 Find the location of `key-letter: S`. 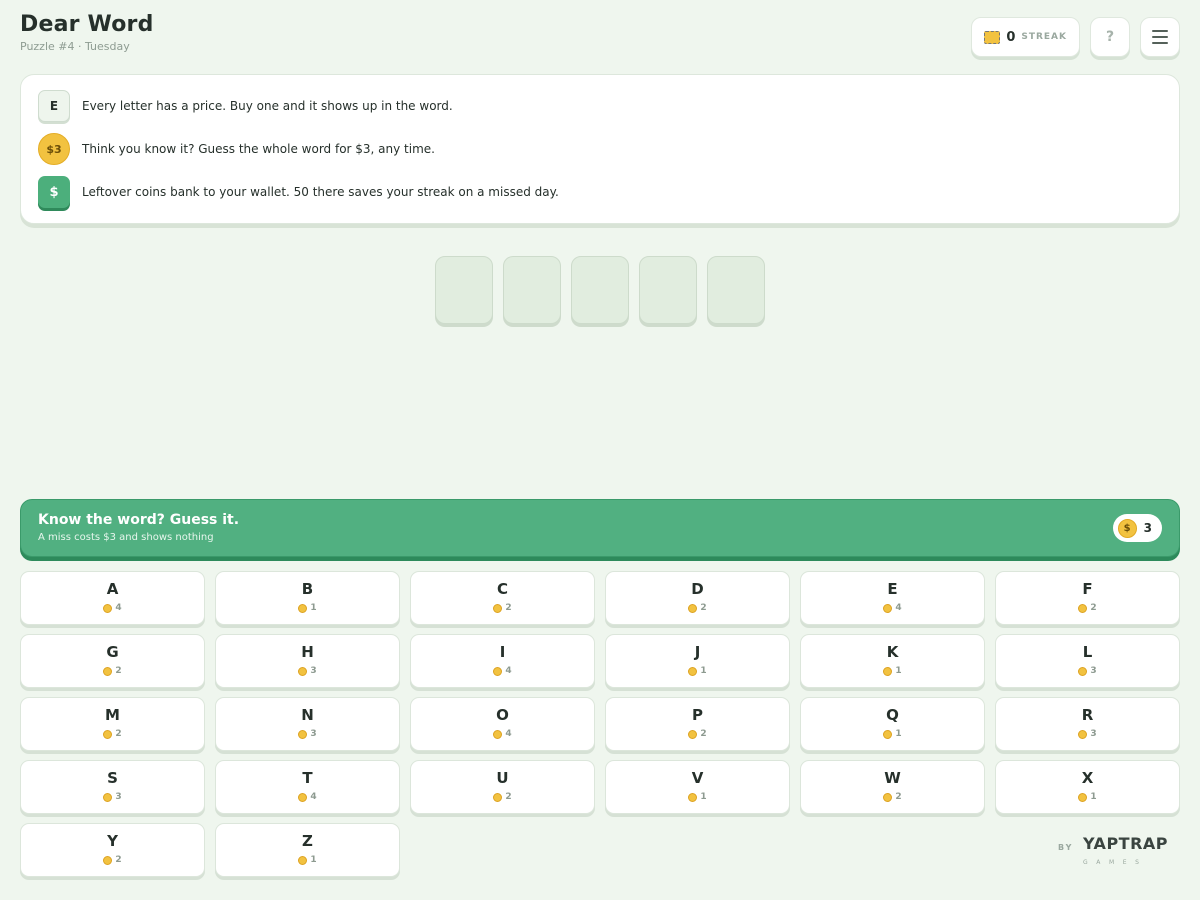

key-letter: S is located at coordinates (112, 778).